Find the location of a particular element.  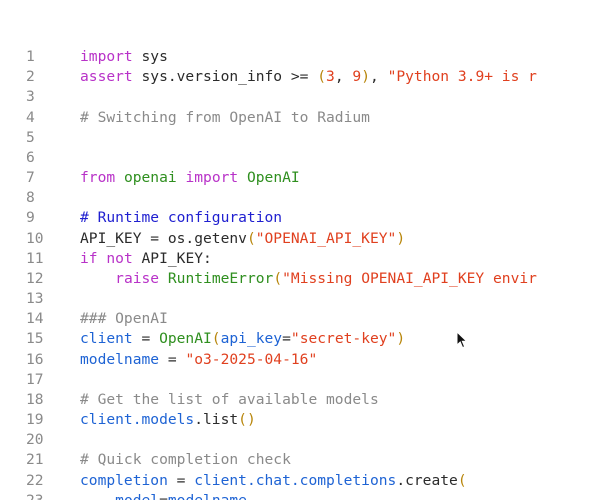

code-token: "Python 3.9+ is r is located at coordinates (462, 77).